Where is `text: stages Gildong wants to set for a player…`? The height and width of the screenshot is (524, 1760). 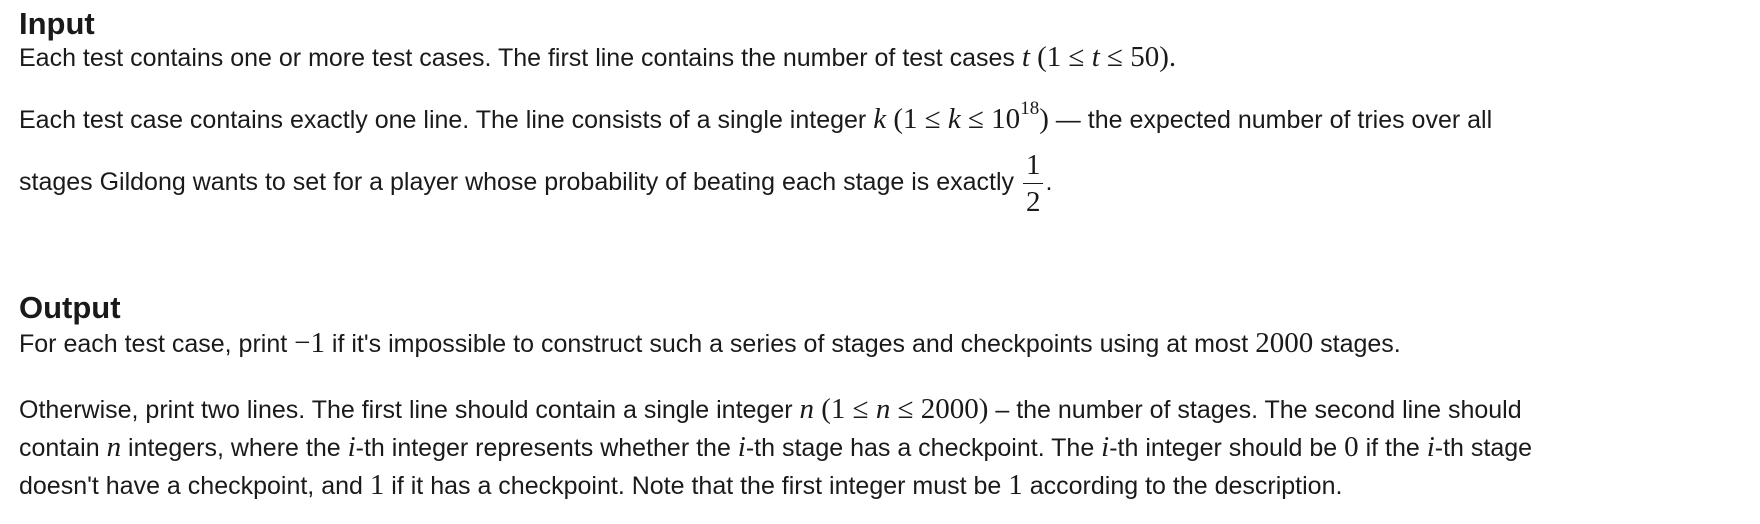 text: stages Gildong wants to set for a player… is located at coordinates (520, 182).